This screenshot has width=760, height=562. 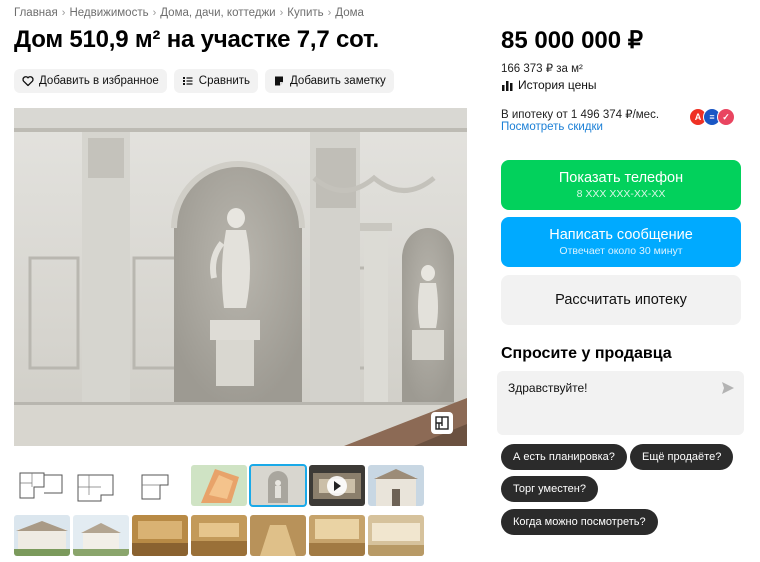 I want to click on floorplan-icon, so click(x=442, y=423).